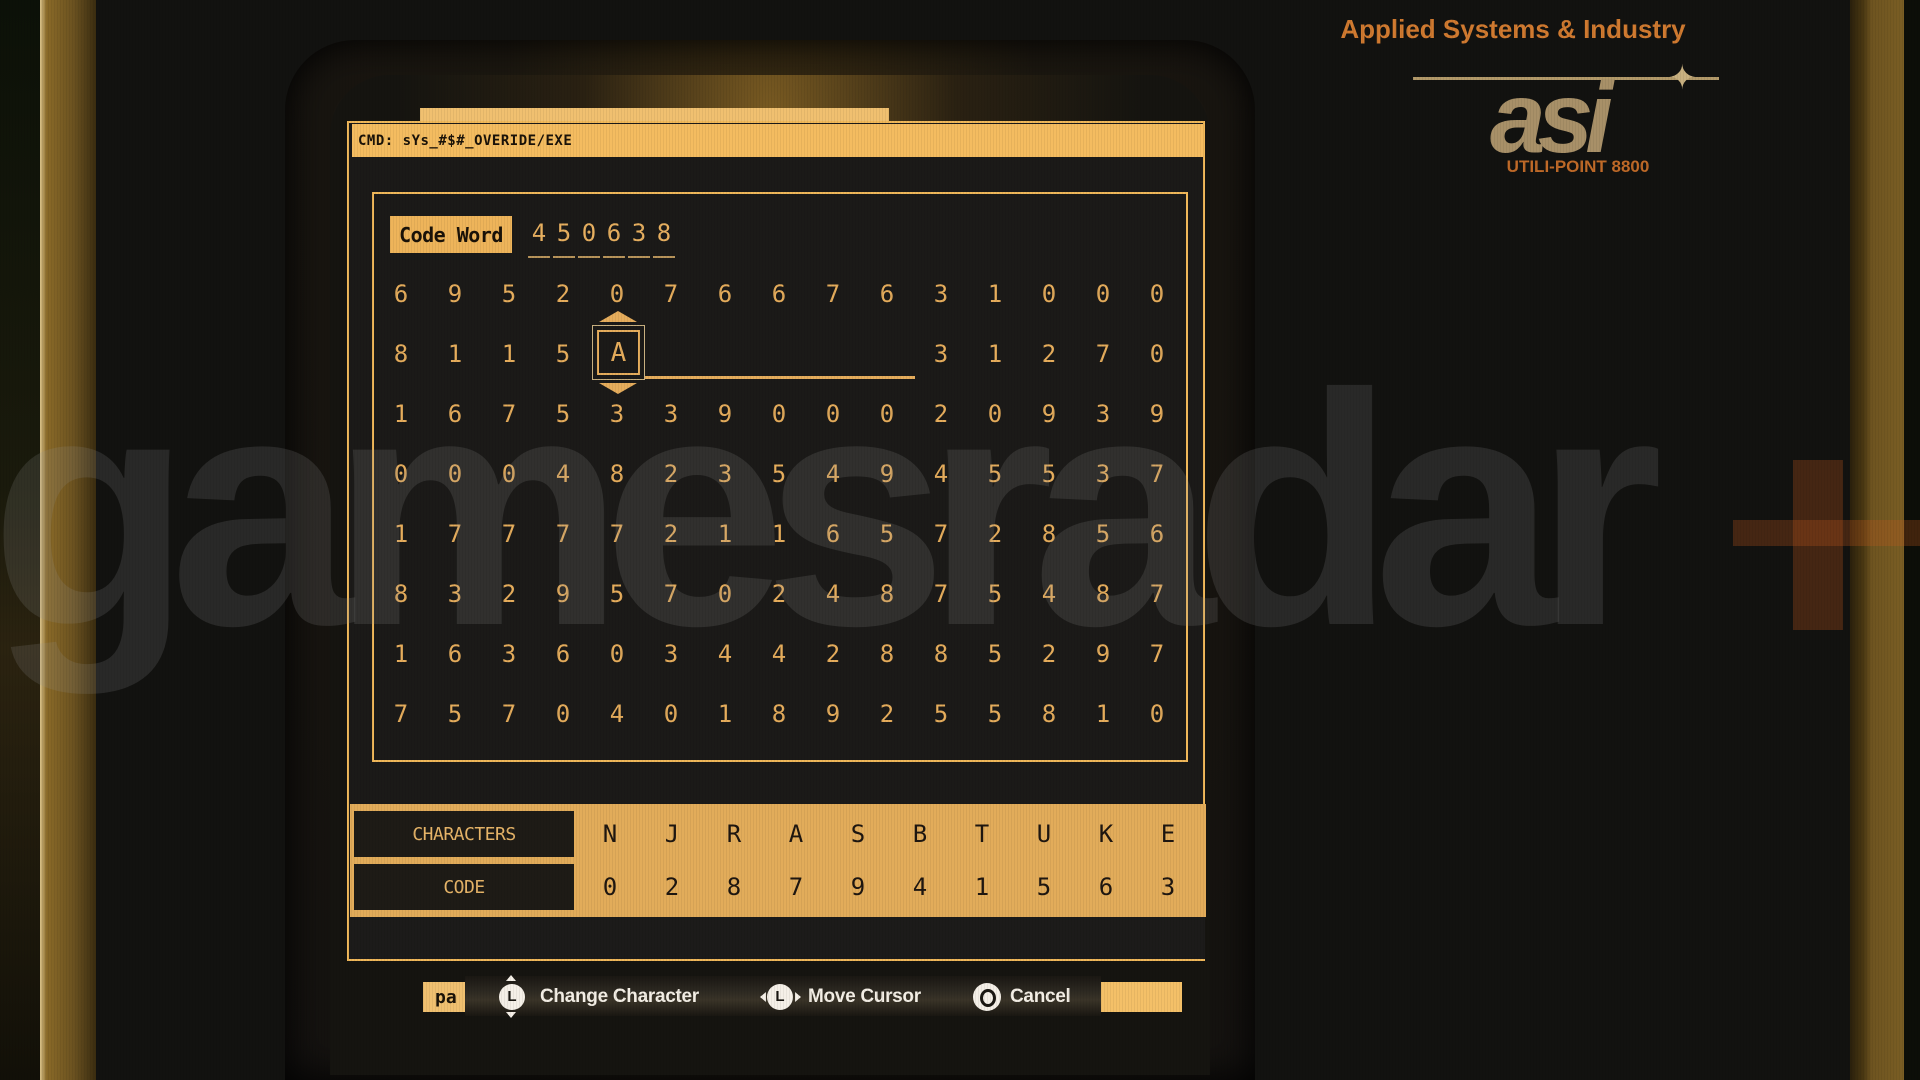 Image resolution: width=1920 pixels, height=1080 pixels. What do you see at coordinates (920, 834) in the screenshot?
I see `key-character: B` at bounding box center [920, 834].